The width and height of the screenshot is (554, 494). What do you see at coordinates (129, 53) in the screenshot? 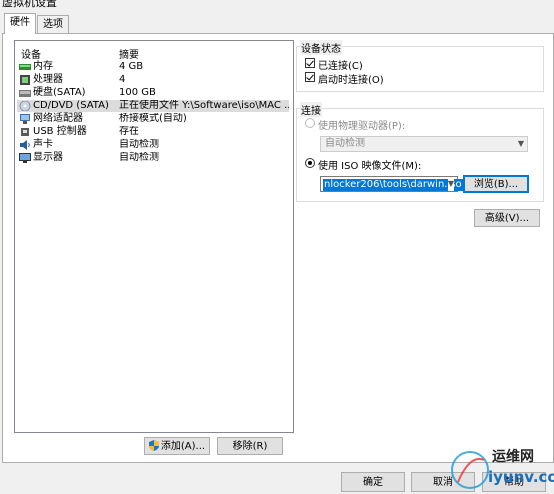
I see `summary-column-header: 摘要` at bounding box center [129, 53].